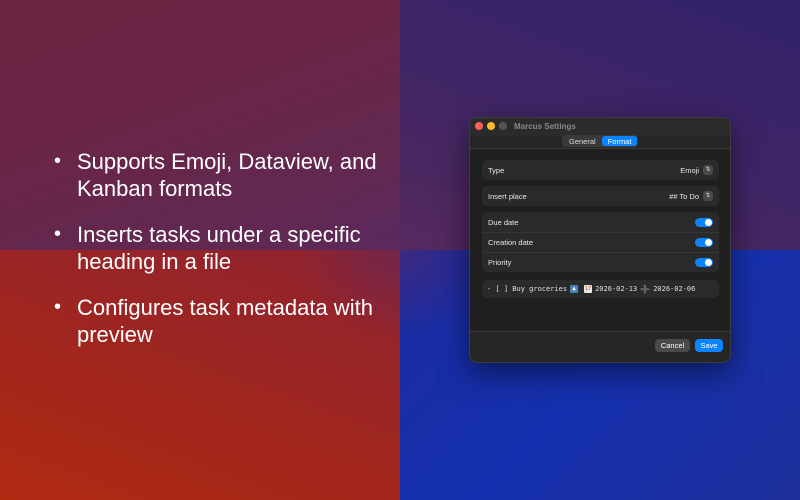 This screenshot has width=800, height=500. Describe the element at coordinates (500, 262) in the screenshot. I see `priority-label: Priority` at that location.